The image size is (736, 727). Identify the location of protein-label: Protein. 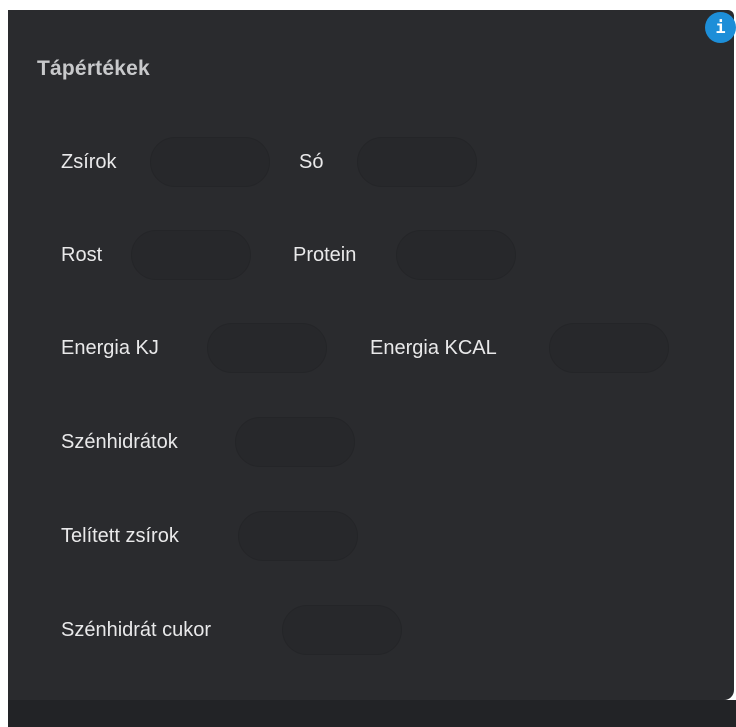
(325, 255).